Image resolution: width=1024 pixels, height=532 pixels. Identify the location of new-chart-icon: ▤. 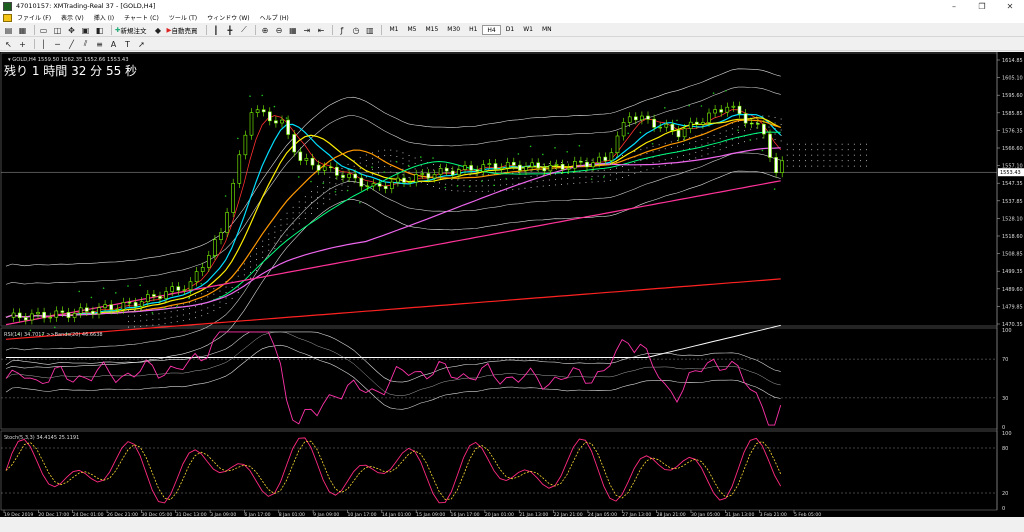
(8, 30).